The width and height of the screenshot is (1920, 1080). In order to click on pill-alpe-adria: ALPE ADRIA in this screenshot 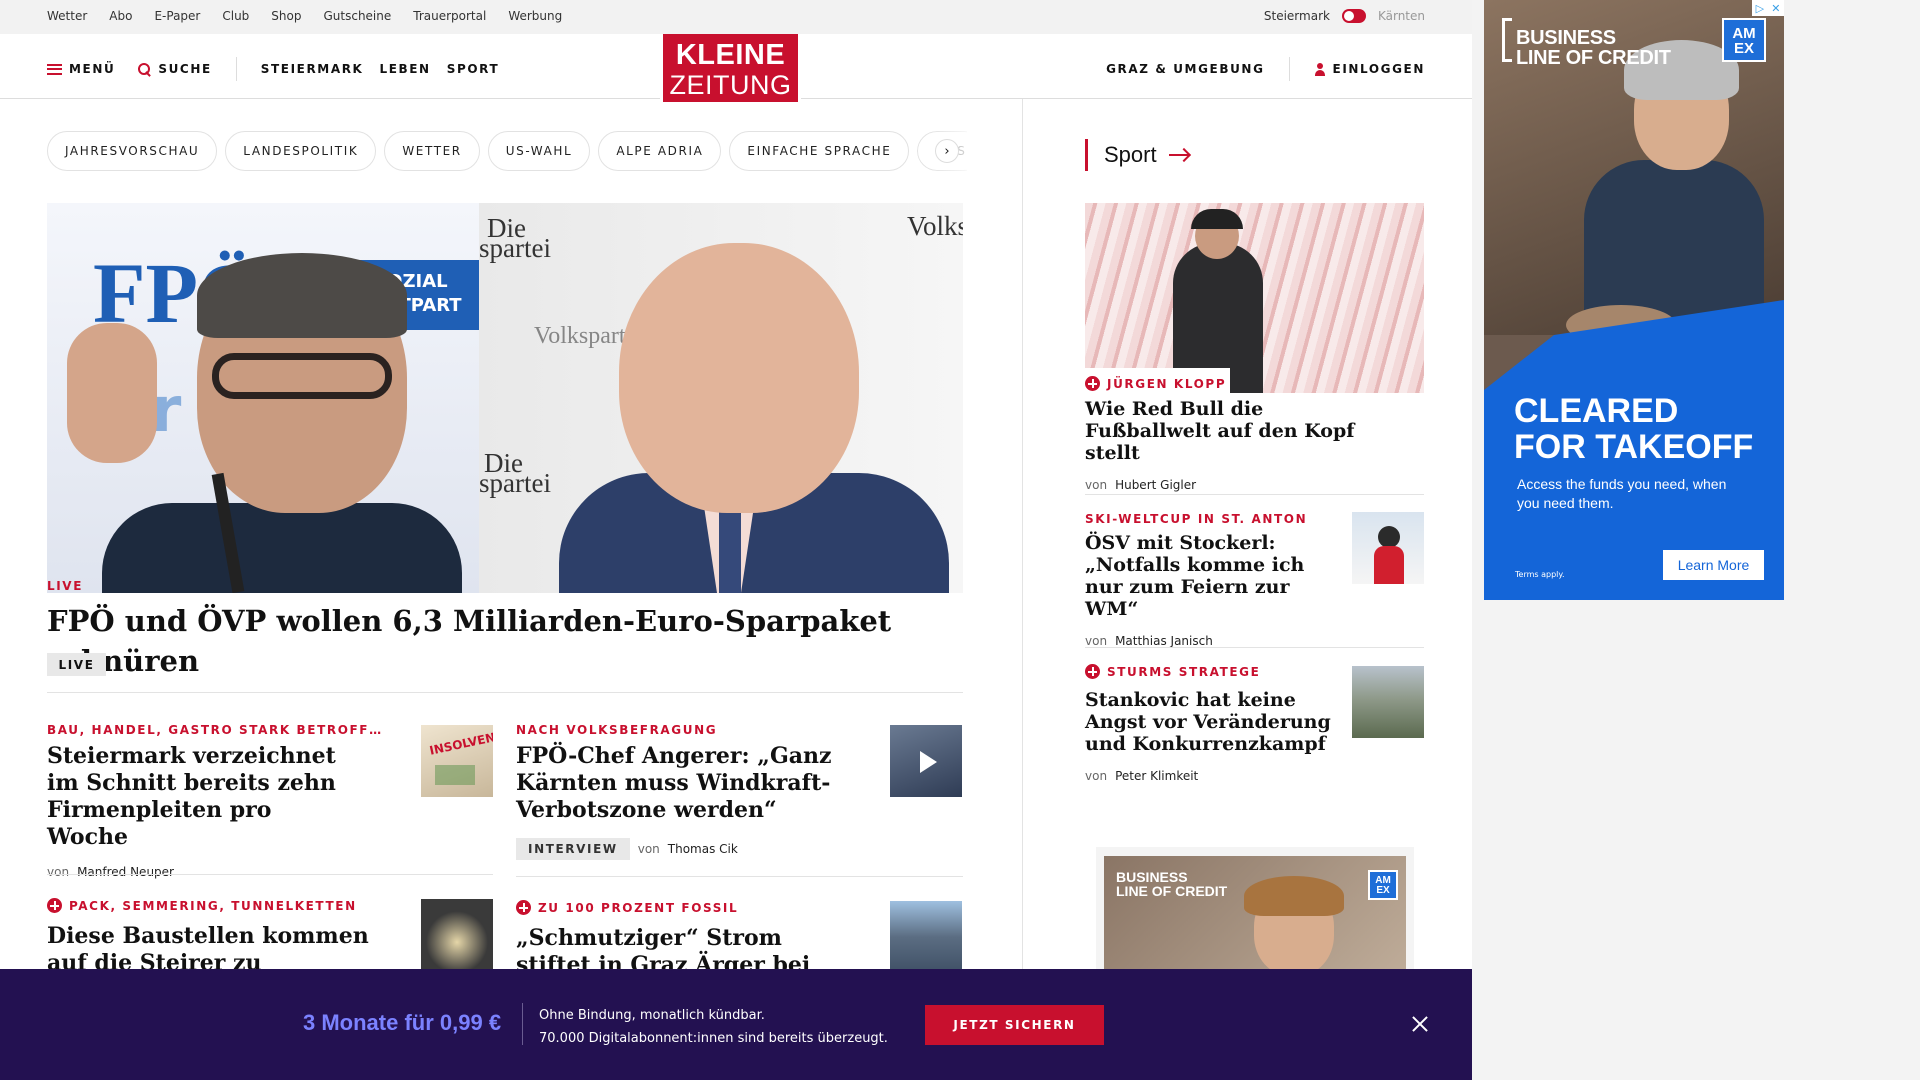, I will do `click(660, 151)`.